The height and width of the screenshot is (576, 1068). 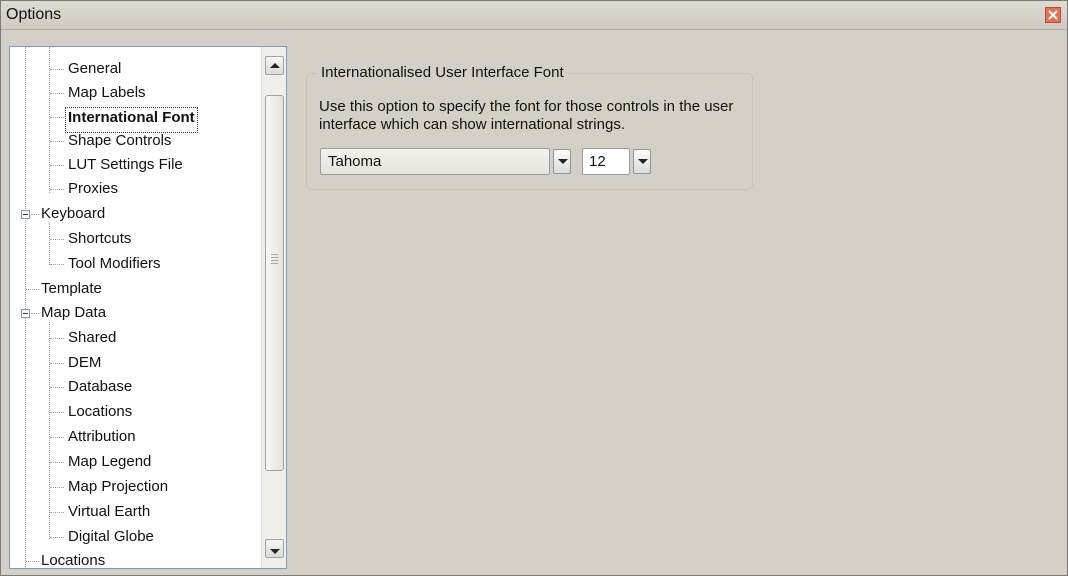 What do you see at coordinates (275, 551) in the screenshot?
I see `arrow-down-icon` at bounding box center [275, 551].